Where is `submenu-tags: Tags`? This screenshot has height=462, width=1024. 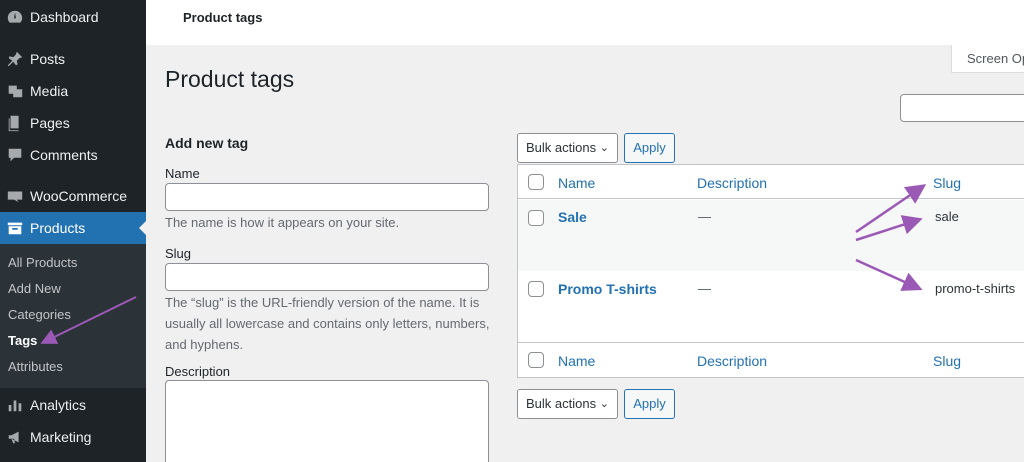
submenu-tags: Tags is located at coordinates (22, 341).